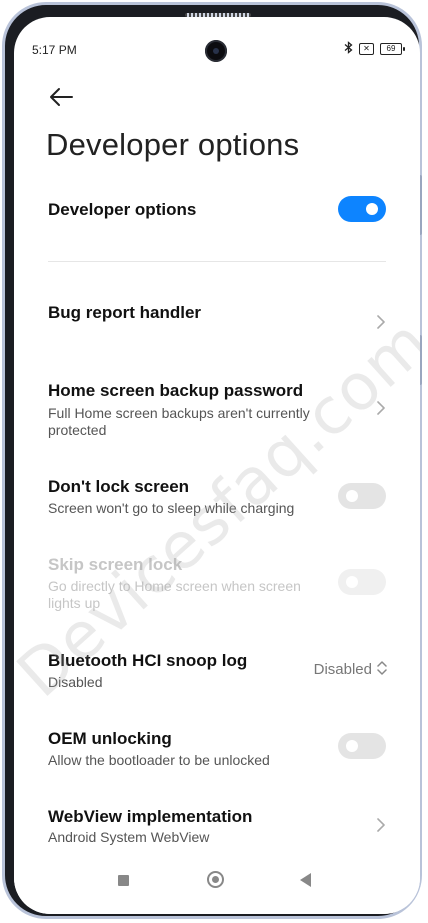 This screenshot has width=428, height=923. What do you see at coordinates (54, 50) in the screenshot?
I see `status-time: 5:17 PM` at bounding box center [54, 50].